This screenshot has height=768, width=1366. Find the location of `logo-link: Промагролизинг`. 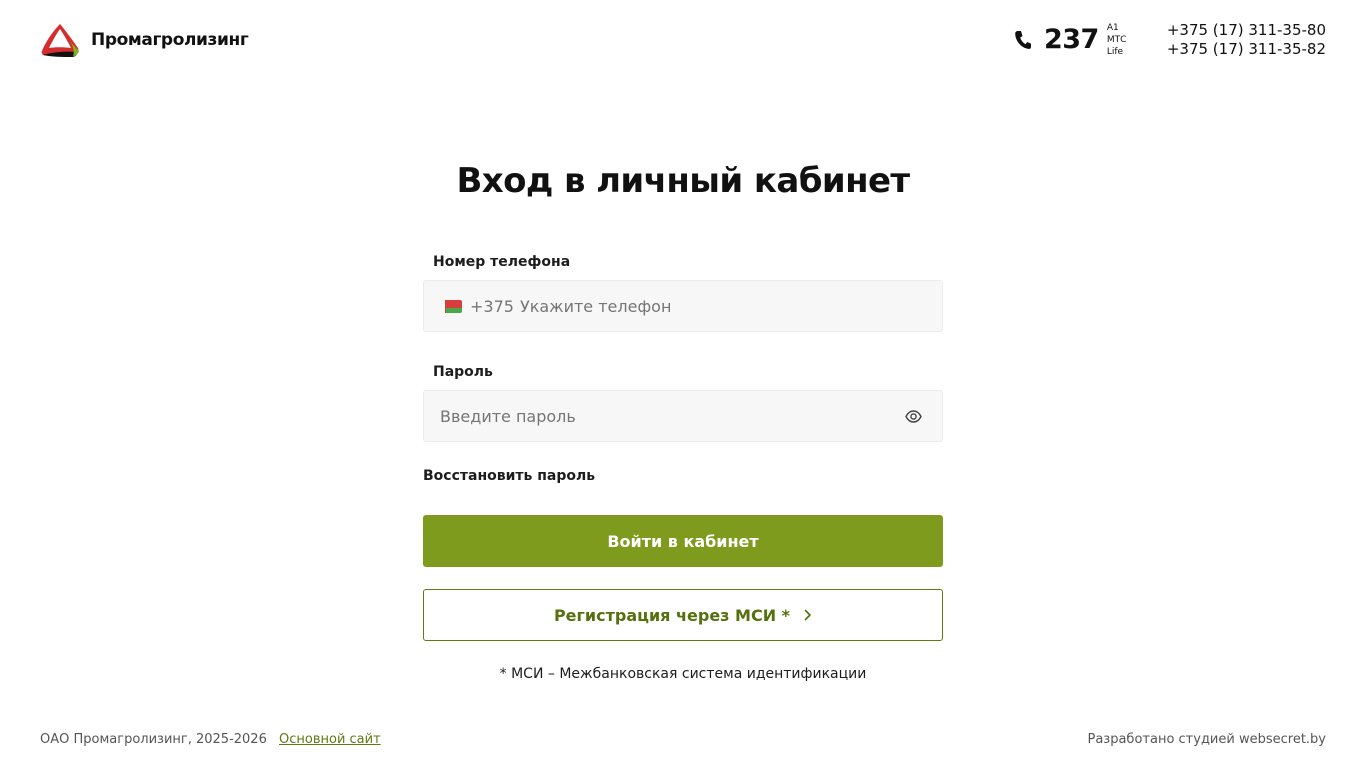

logo-link: Промагролизинг is located at coordinates (144, 39).